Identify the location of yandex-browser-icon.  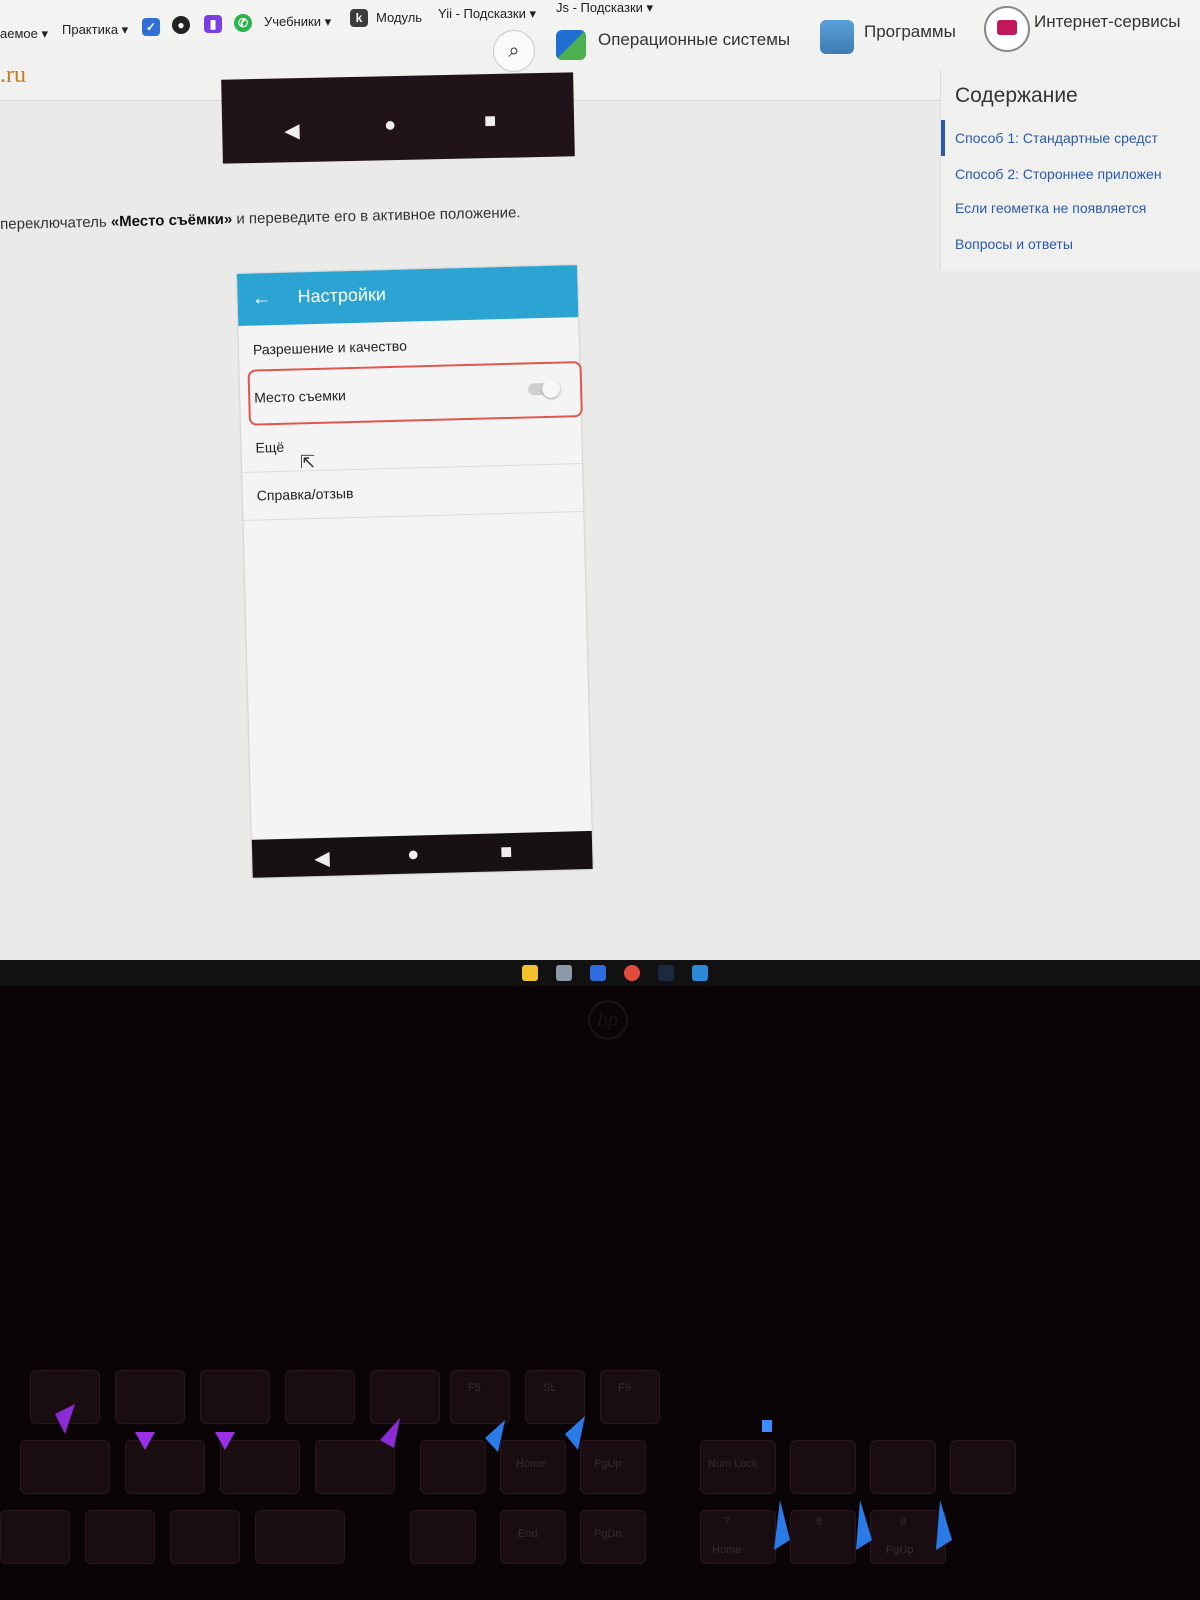
(632, 973).